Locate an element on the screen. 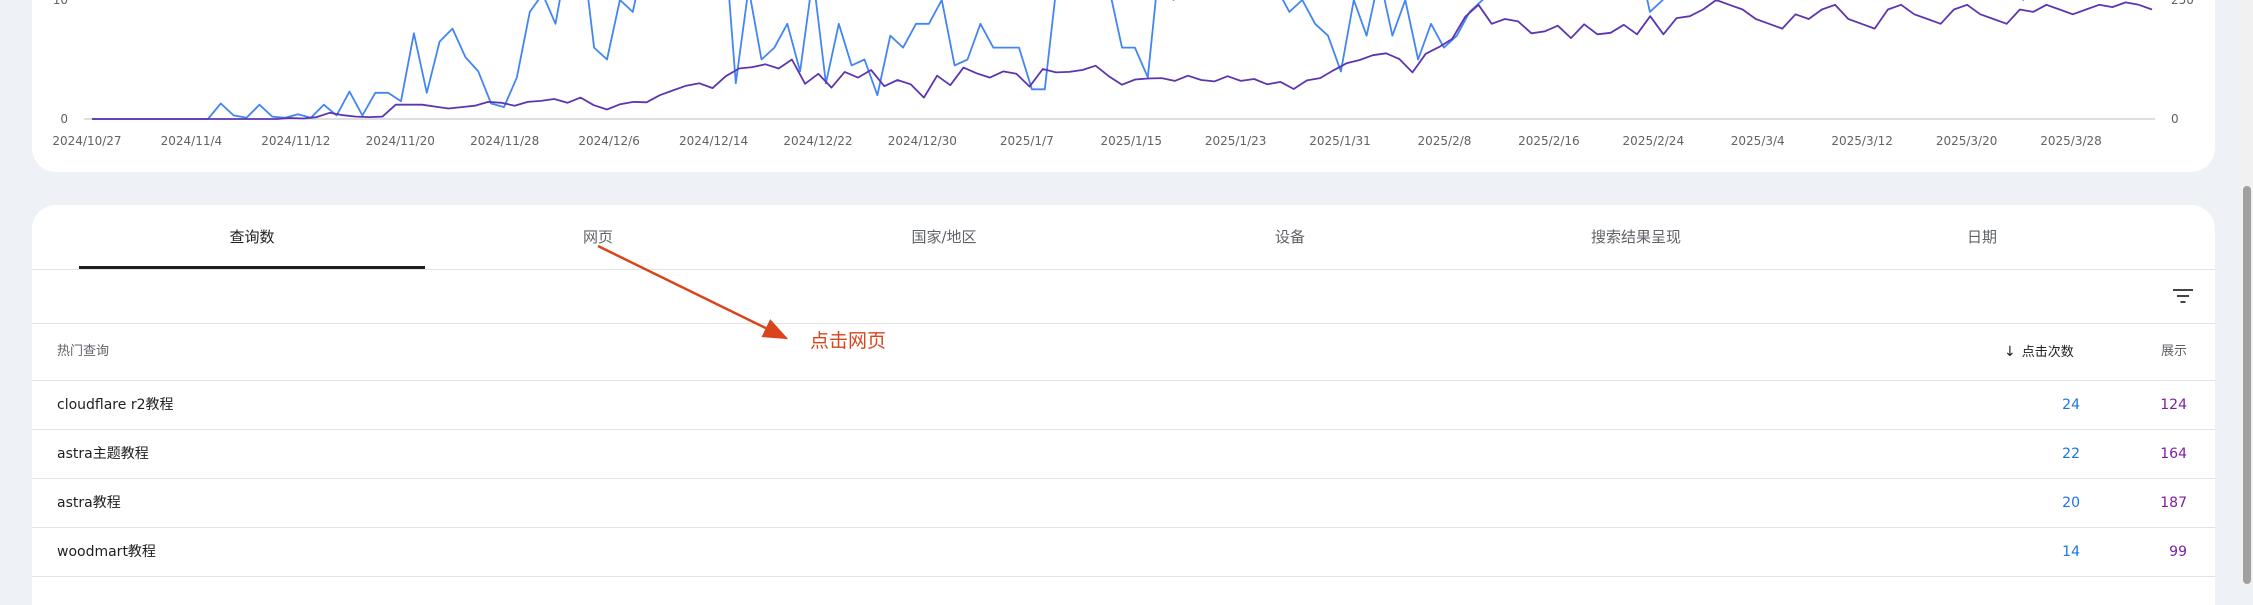 This screenshot has height=605, width=2253. x-axis-tick: 2024/11/4 is located at coordinates (192, 141).